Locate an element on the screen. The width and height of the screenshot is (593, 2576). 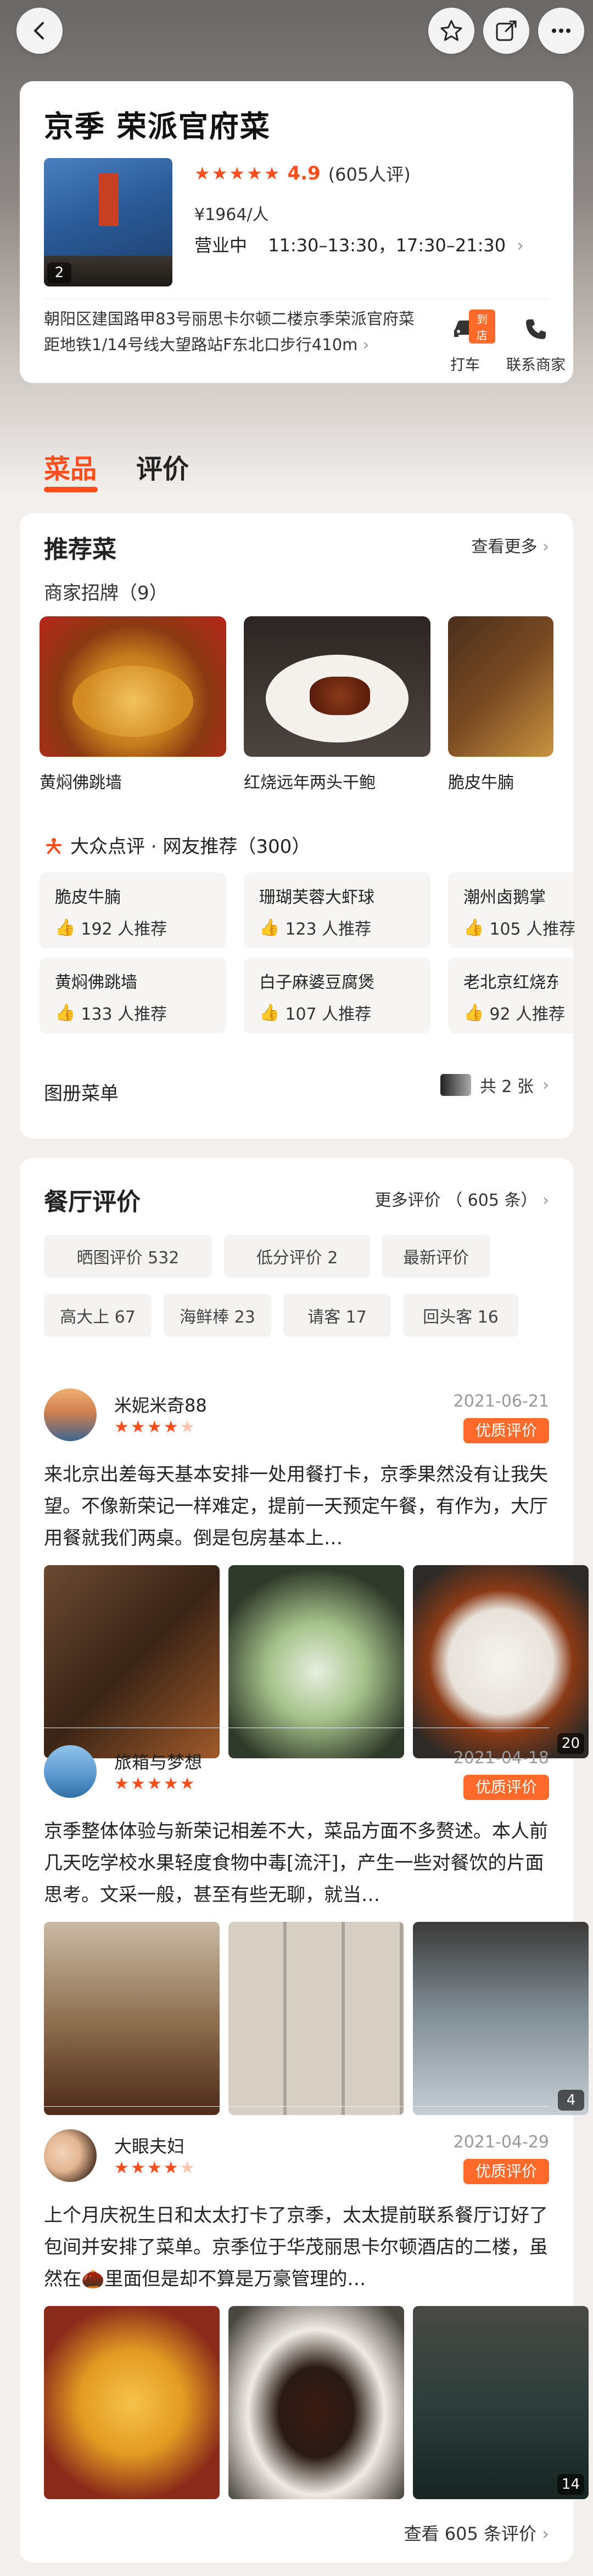
recommend-count: 192 人推荐 is located at coordinates (124, 929).